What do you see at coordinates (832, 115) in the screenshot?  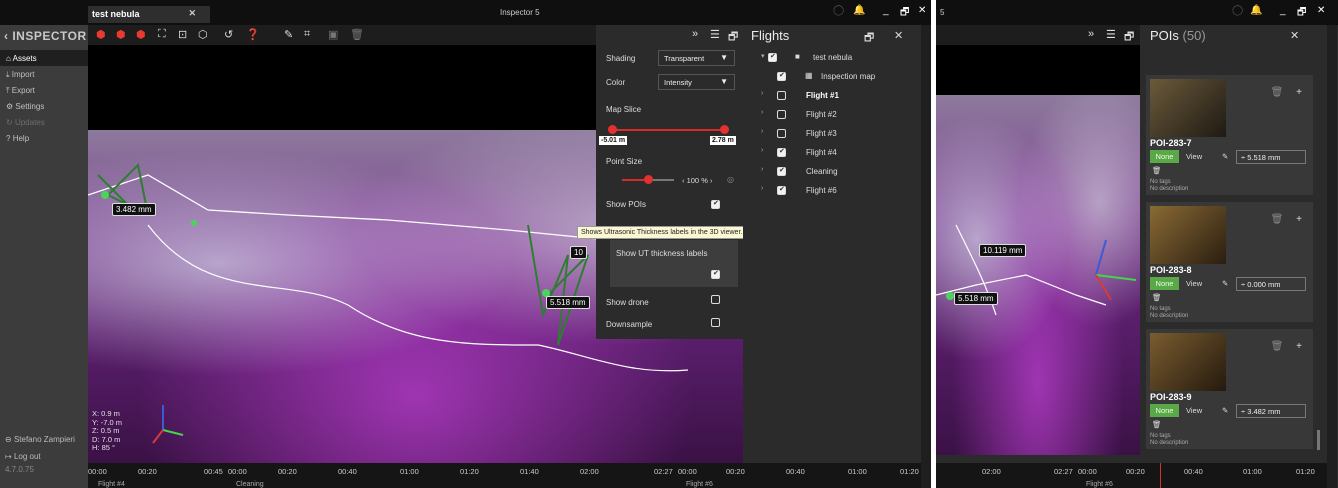 I see `flight-row-2: › Flight #2` at bounding box center [832, 115].